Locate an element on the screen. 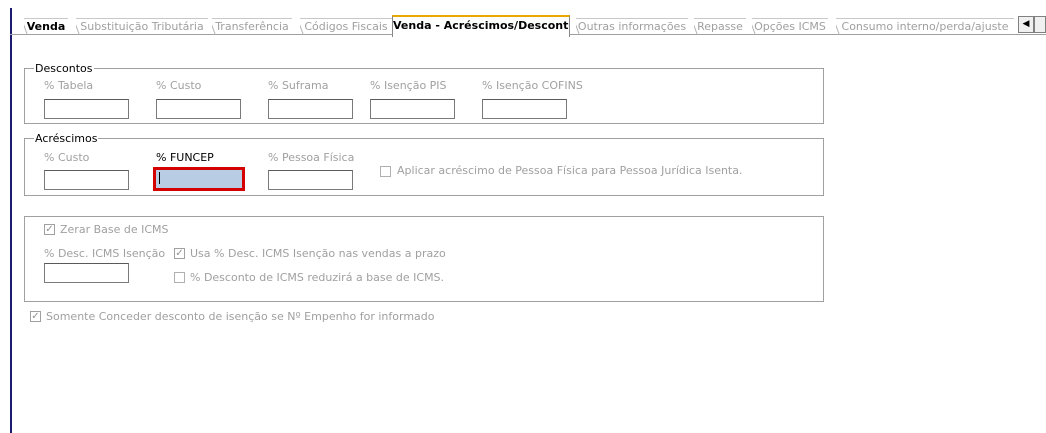 This screenshot has width=1046, height=433. tab-substituicao-tributaria: Substituição Tributária is located at coordinates (142, 26).